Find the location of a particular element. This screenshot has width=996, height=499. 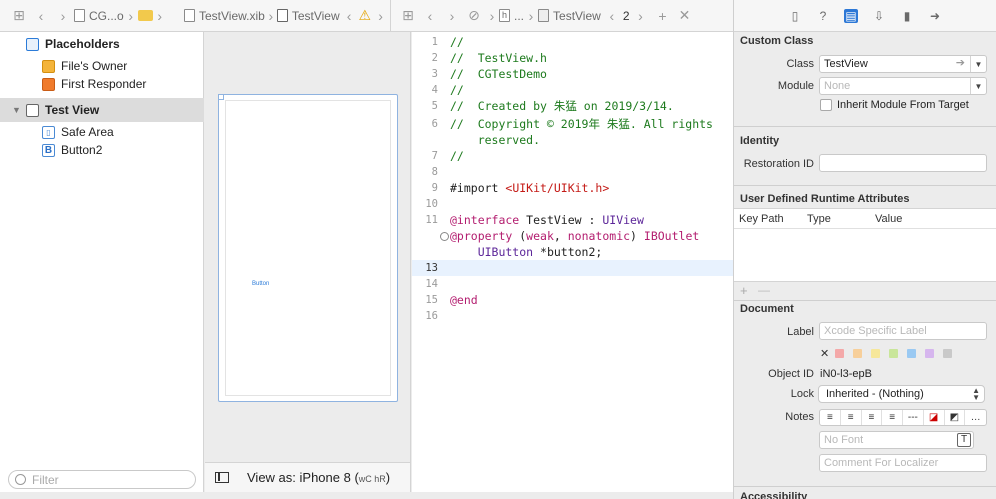

color-swatch-gray is located at coordinates (948, 353).